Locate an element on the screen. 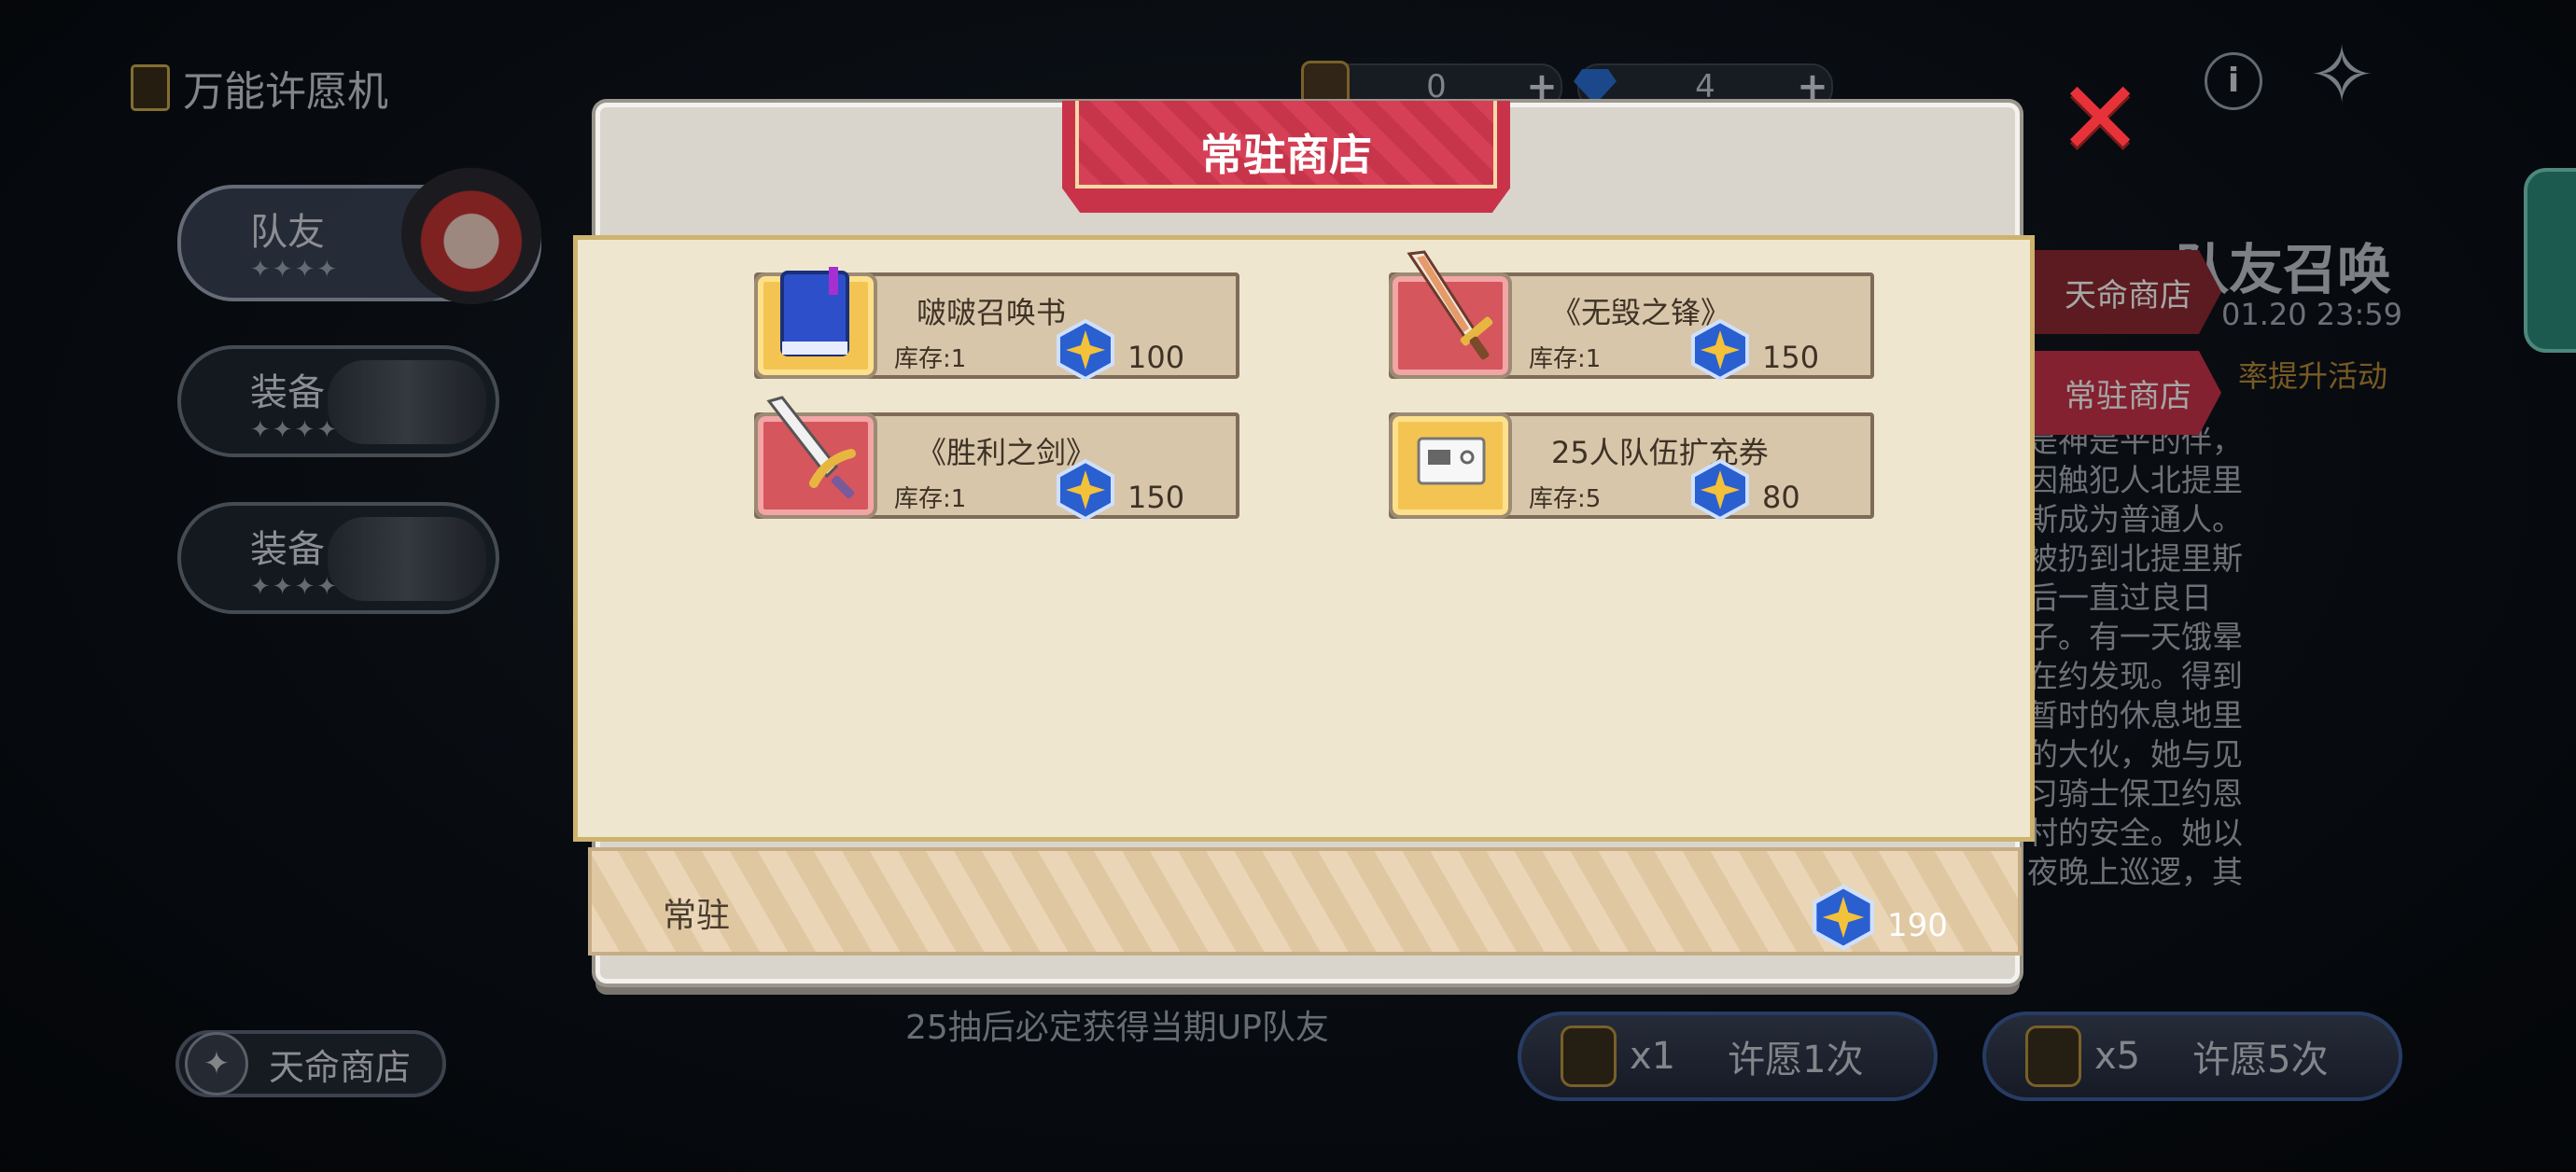 This screenshot has width=2576, height=1172. close-button: ✕ is located at coordinates (2100, 118).